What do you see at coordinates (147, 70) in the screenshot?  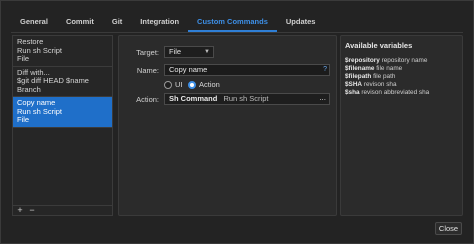 I see `name-label: Name:` at bounding box center [147, 70].